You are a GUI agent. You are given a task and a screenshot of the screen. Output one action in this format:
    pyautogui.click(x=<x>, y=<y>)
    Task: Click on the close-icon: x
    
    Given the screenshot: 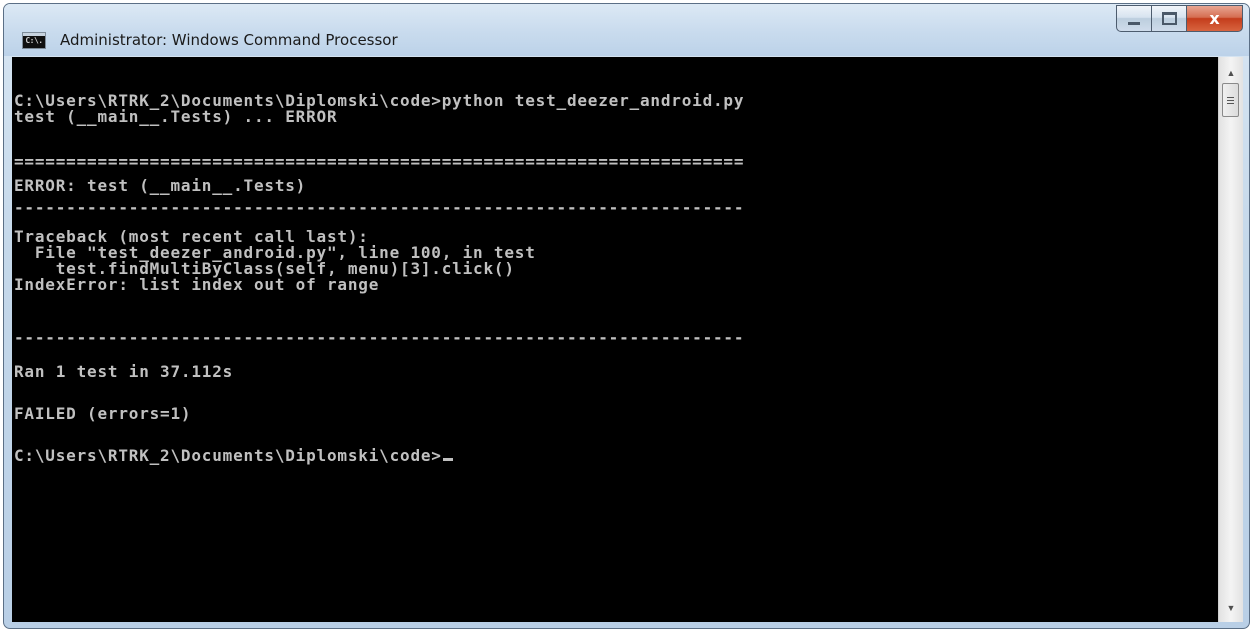 What is the action you would take?
    pyautogui.click(x=1214, y=18)
    